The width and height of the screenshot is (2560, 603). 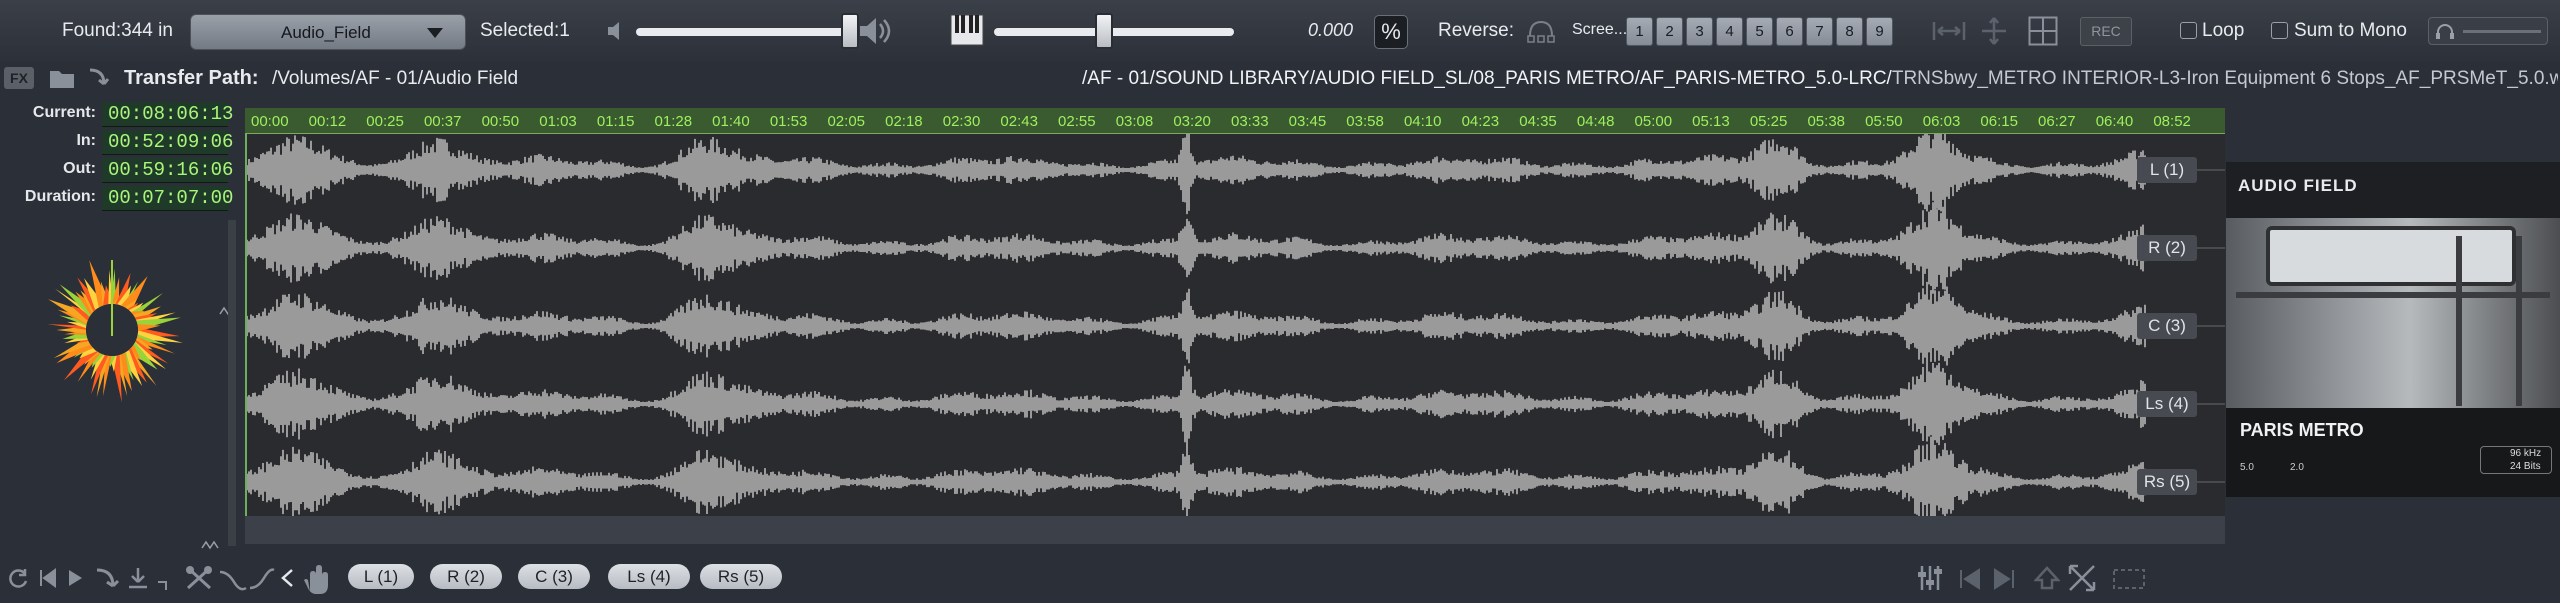 I want to click on rec-button: REC, so click(x=2106, y=31).